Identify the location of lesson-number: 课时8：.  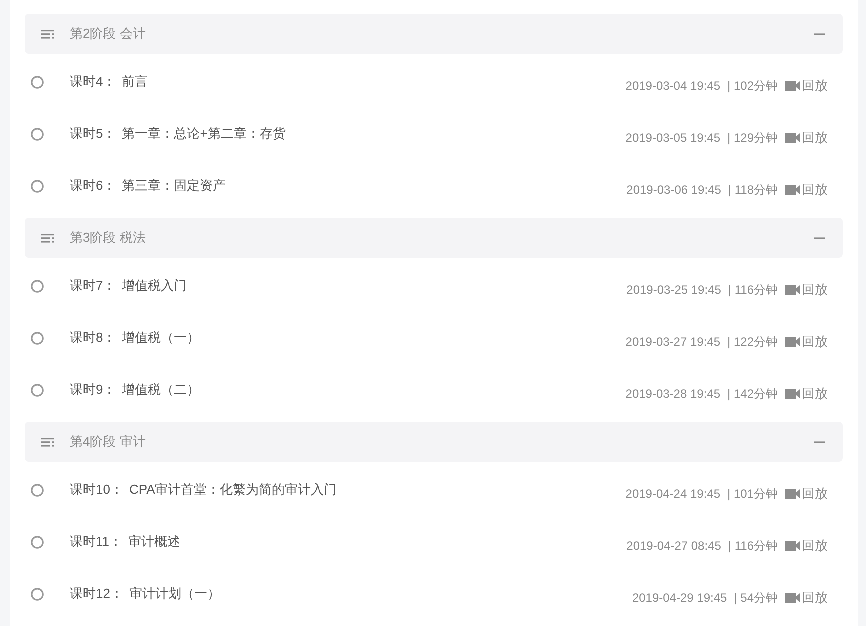
(93, 338).